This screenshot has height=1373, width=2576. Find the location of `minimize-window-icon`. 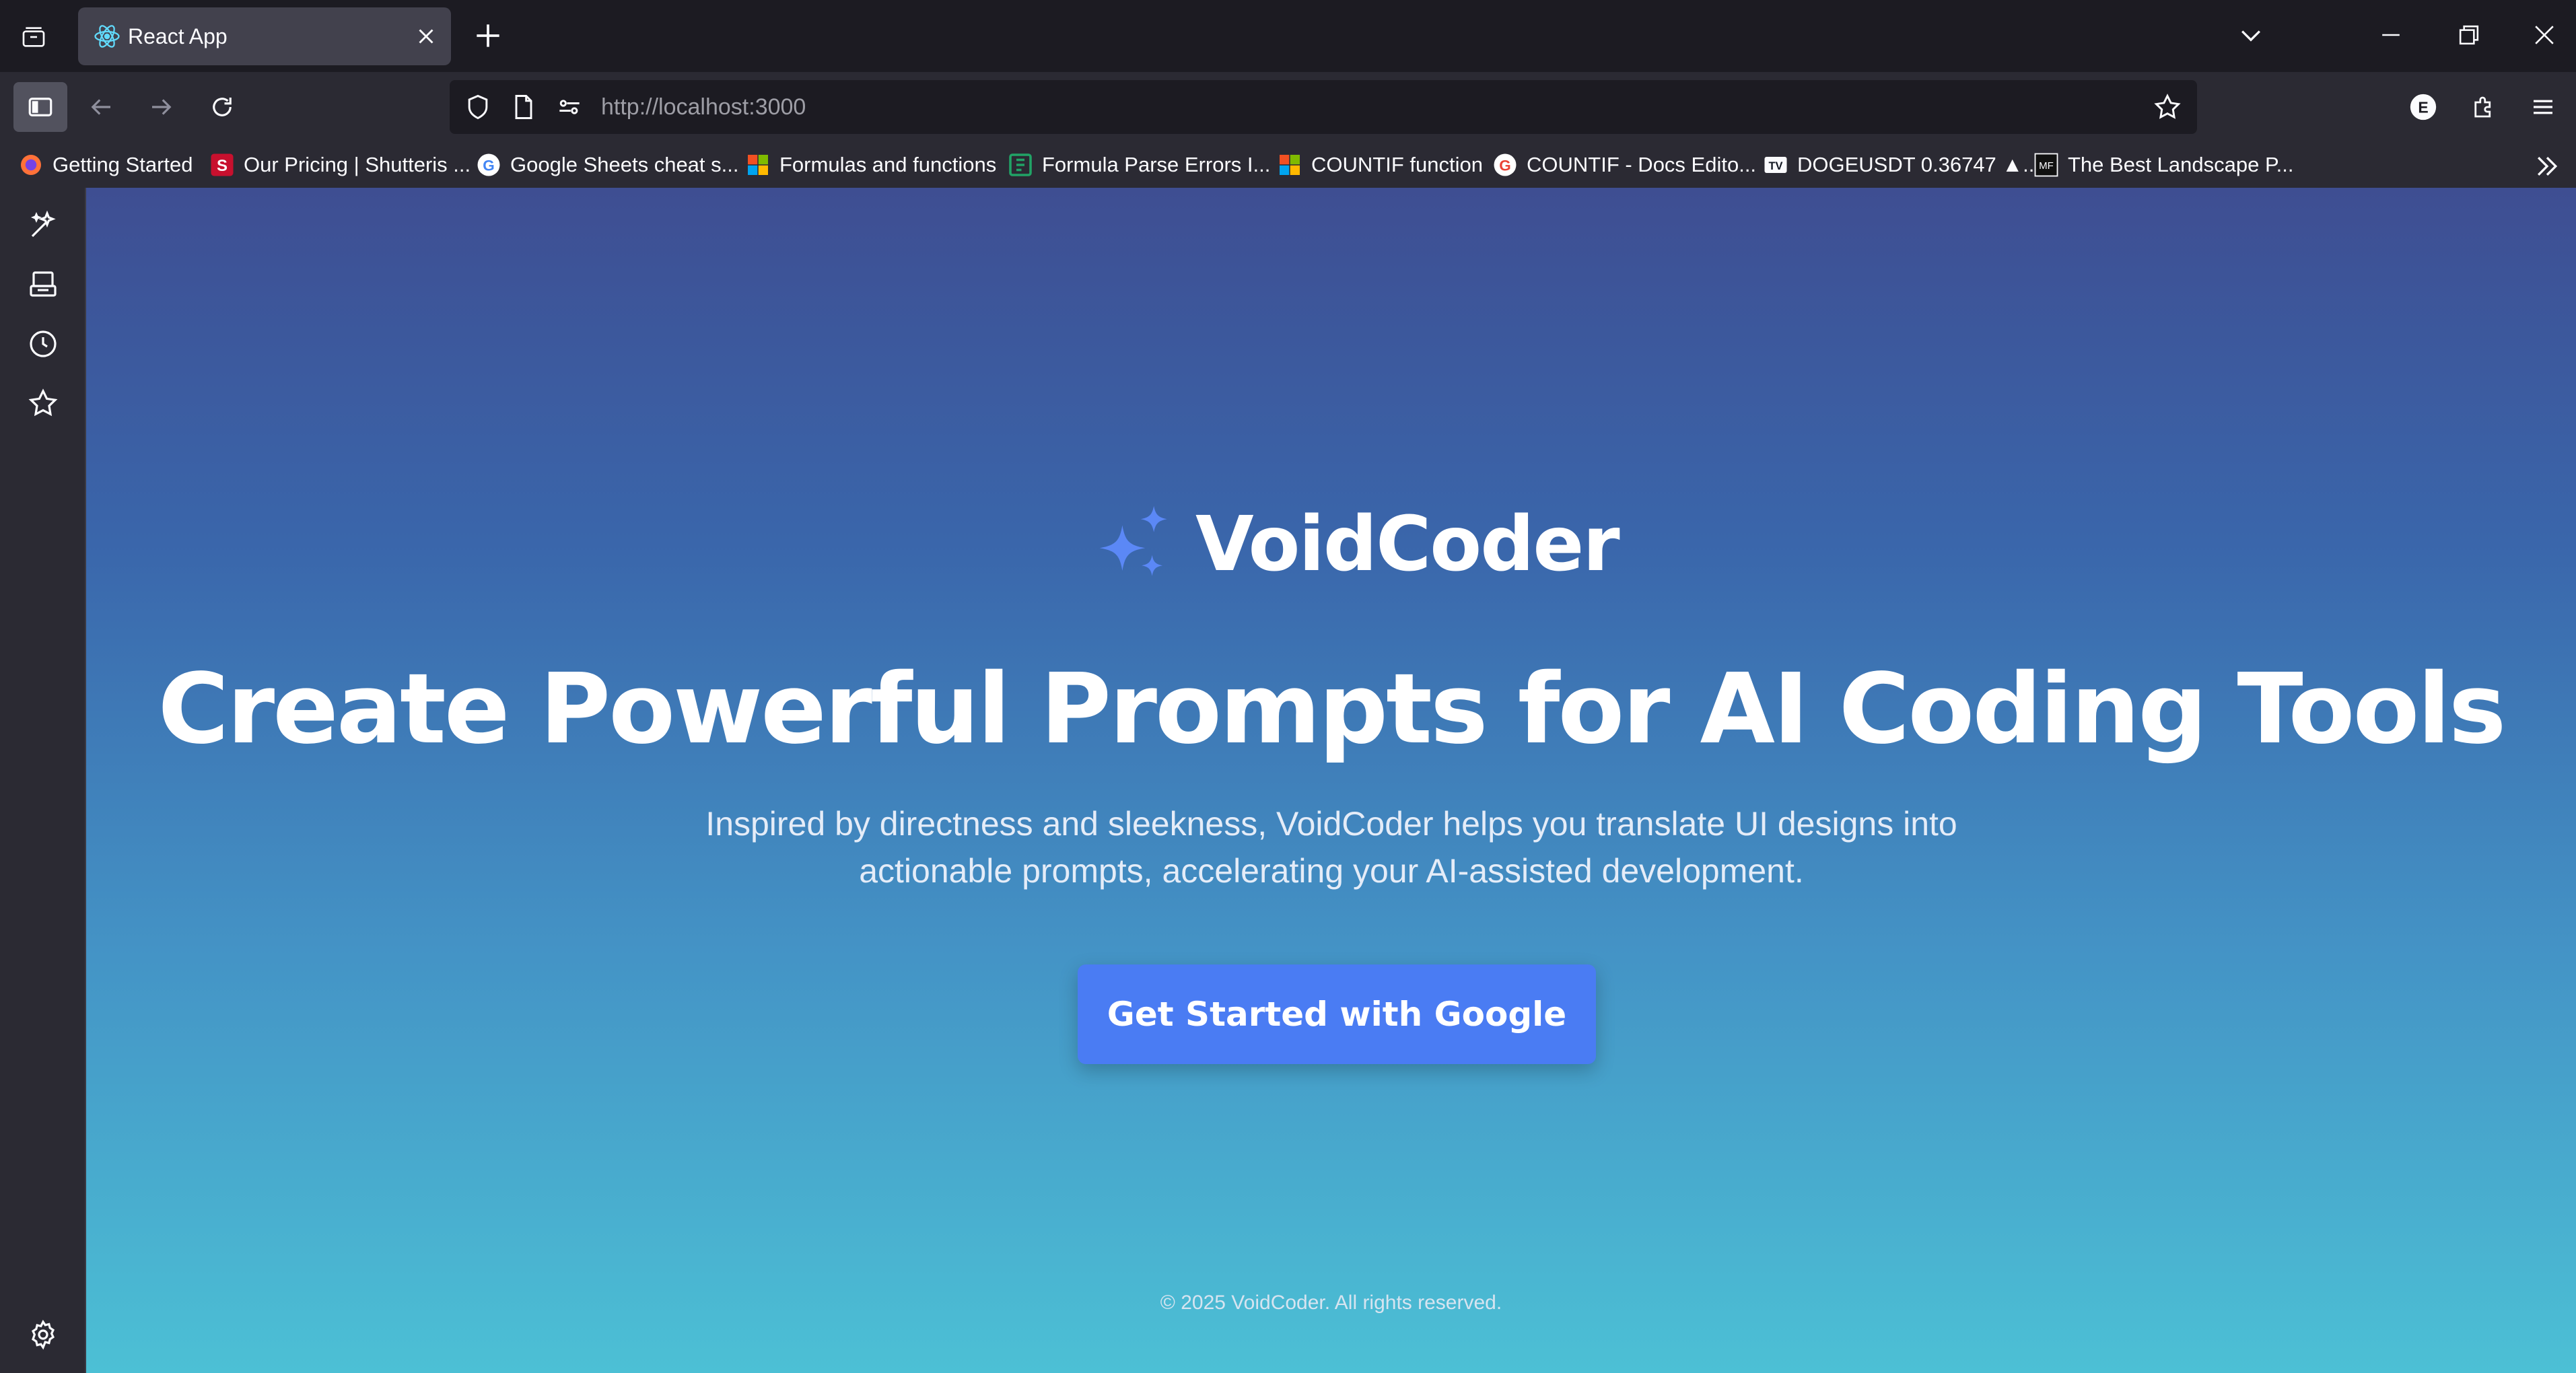

minimize-window-icon is located at coordinates (2391, 35).